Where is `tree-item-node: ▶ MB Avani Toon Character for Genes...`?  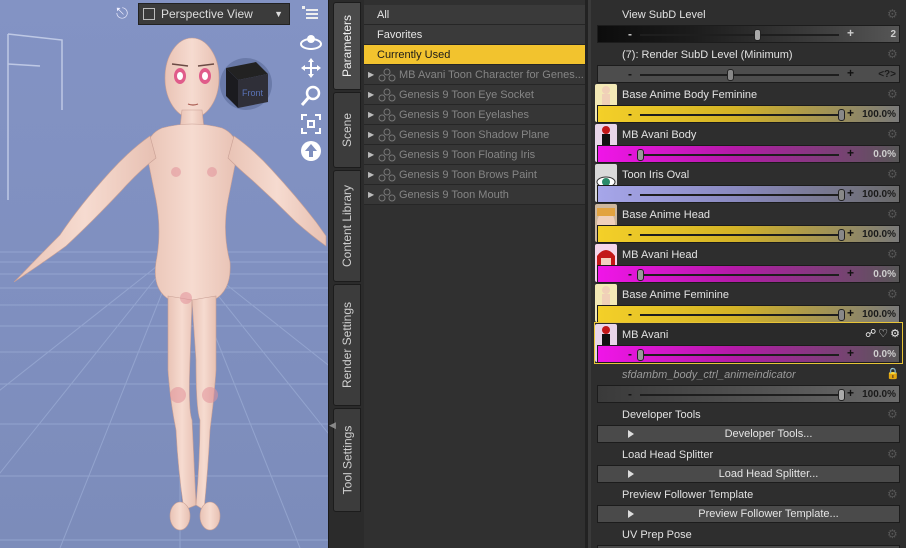 tree-item-node: ▶ MB Avani Toon Character for Genes... is located at coordinates (474, 75).